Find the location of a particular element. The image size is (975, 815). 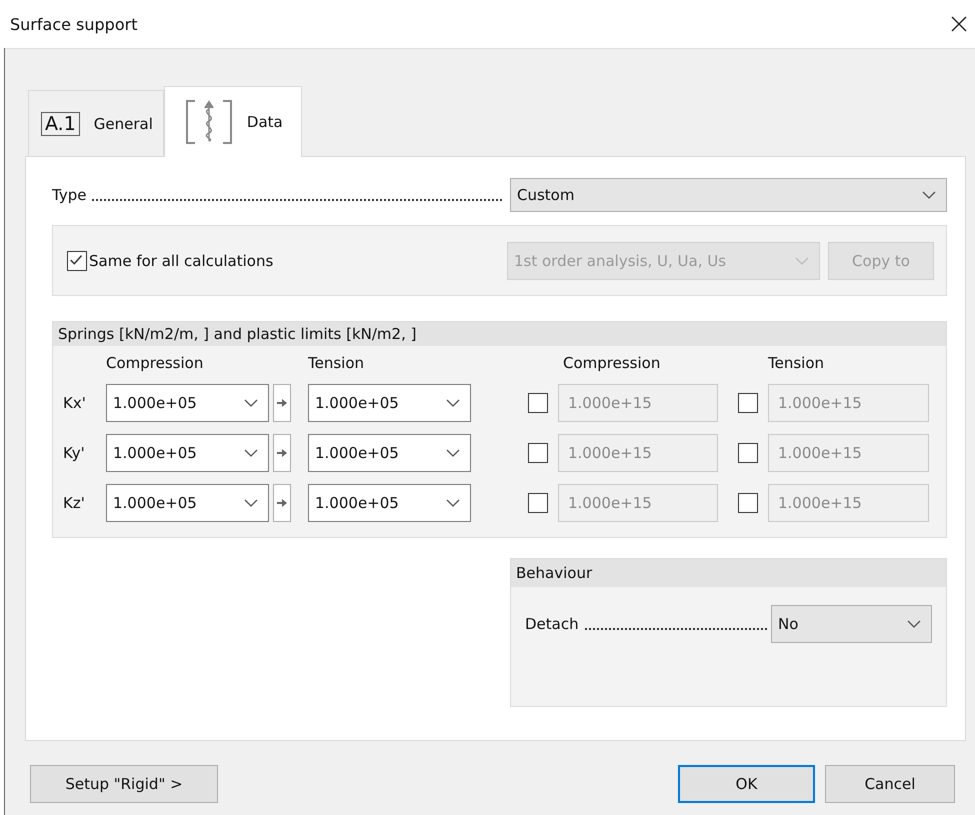

type-label: Type is located at coordinates (69, 195).